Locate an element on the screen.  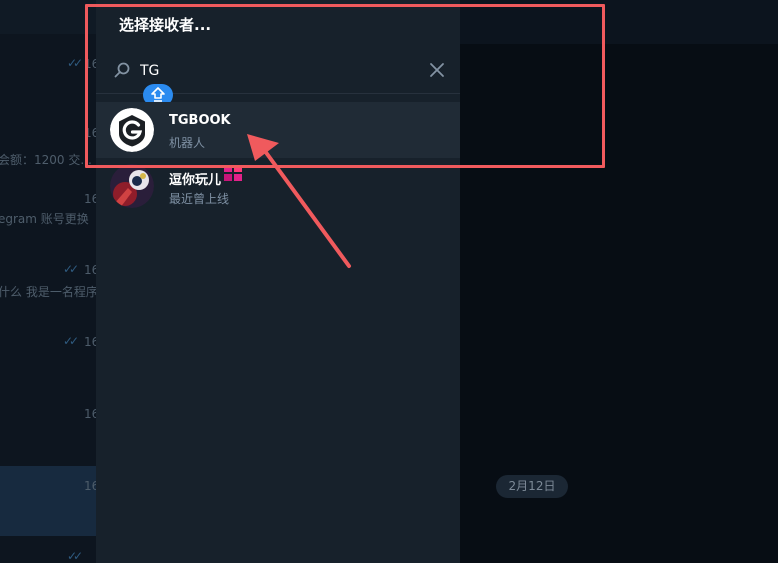
result-item-tgbook: TGBOOK 机器人 is located at coordinates (278, 130).